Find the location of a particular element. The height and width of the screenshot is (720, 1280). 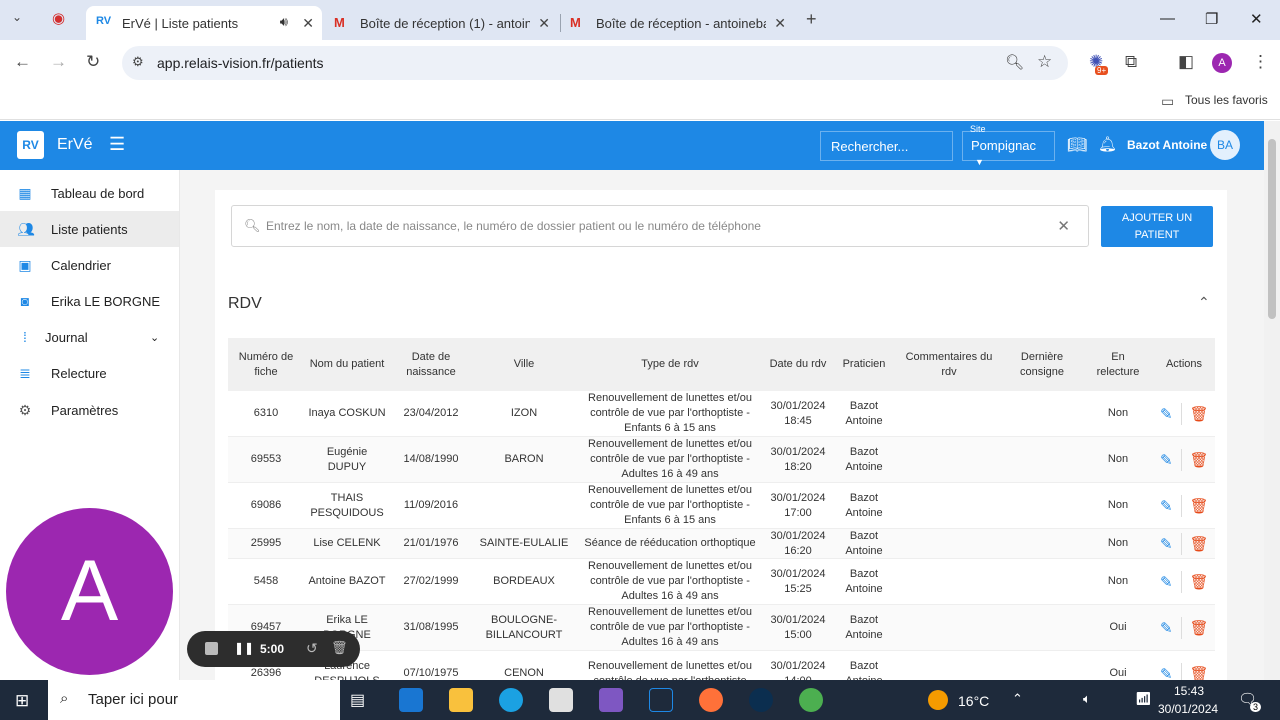

sidebar-item-erika: ◙ Erika LE BORGNE is located at coordinates (89, 301).